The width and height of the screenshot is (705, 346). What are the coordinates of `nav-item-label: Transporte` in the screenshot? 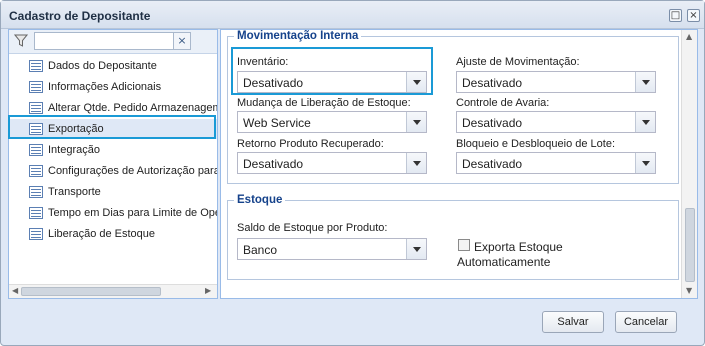 It's located at (74, 192).